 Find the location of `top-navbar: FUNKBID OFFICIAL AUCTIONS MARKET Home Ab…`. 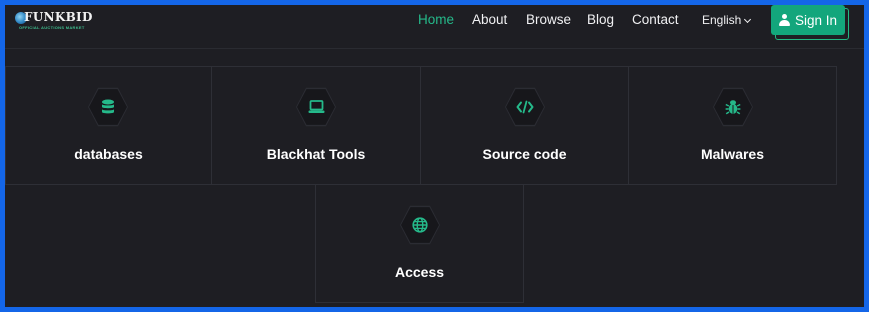

top-navbar: FUNKBID OFFICIAL AUCTIONS MARKET Home Ab… is located at coordinates (434, 27).